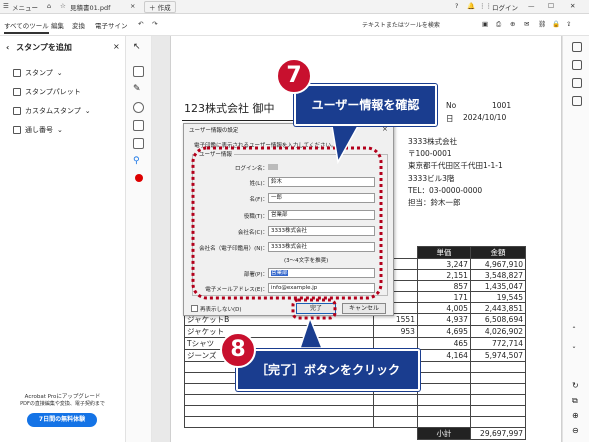  What do you see at coordinates (328, 370) in the screenshot?
I see `step8-callout: ［完了］ボタンをクリック` at bounding box center [328, 370].